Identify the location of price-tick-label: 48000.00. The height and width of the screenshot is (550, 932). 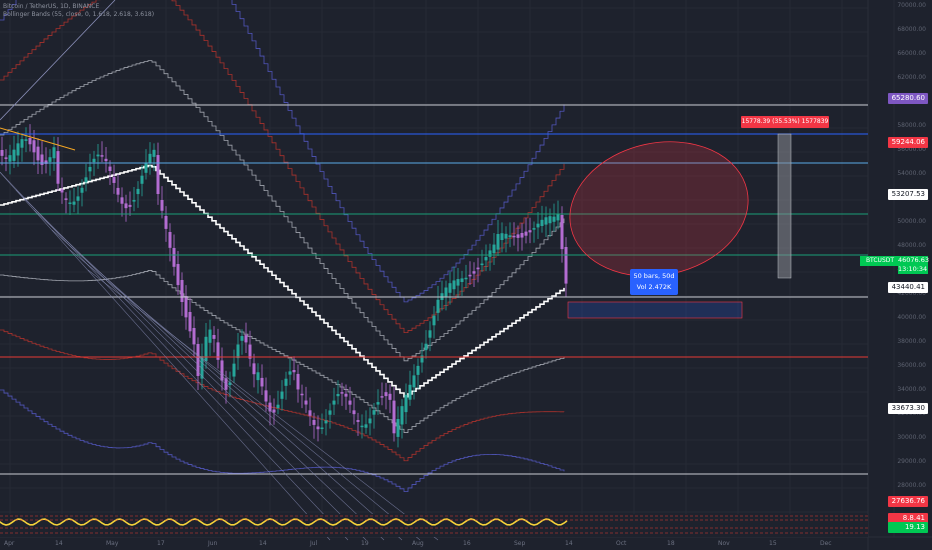
(911, 245).